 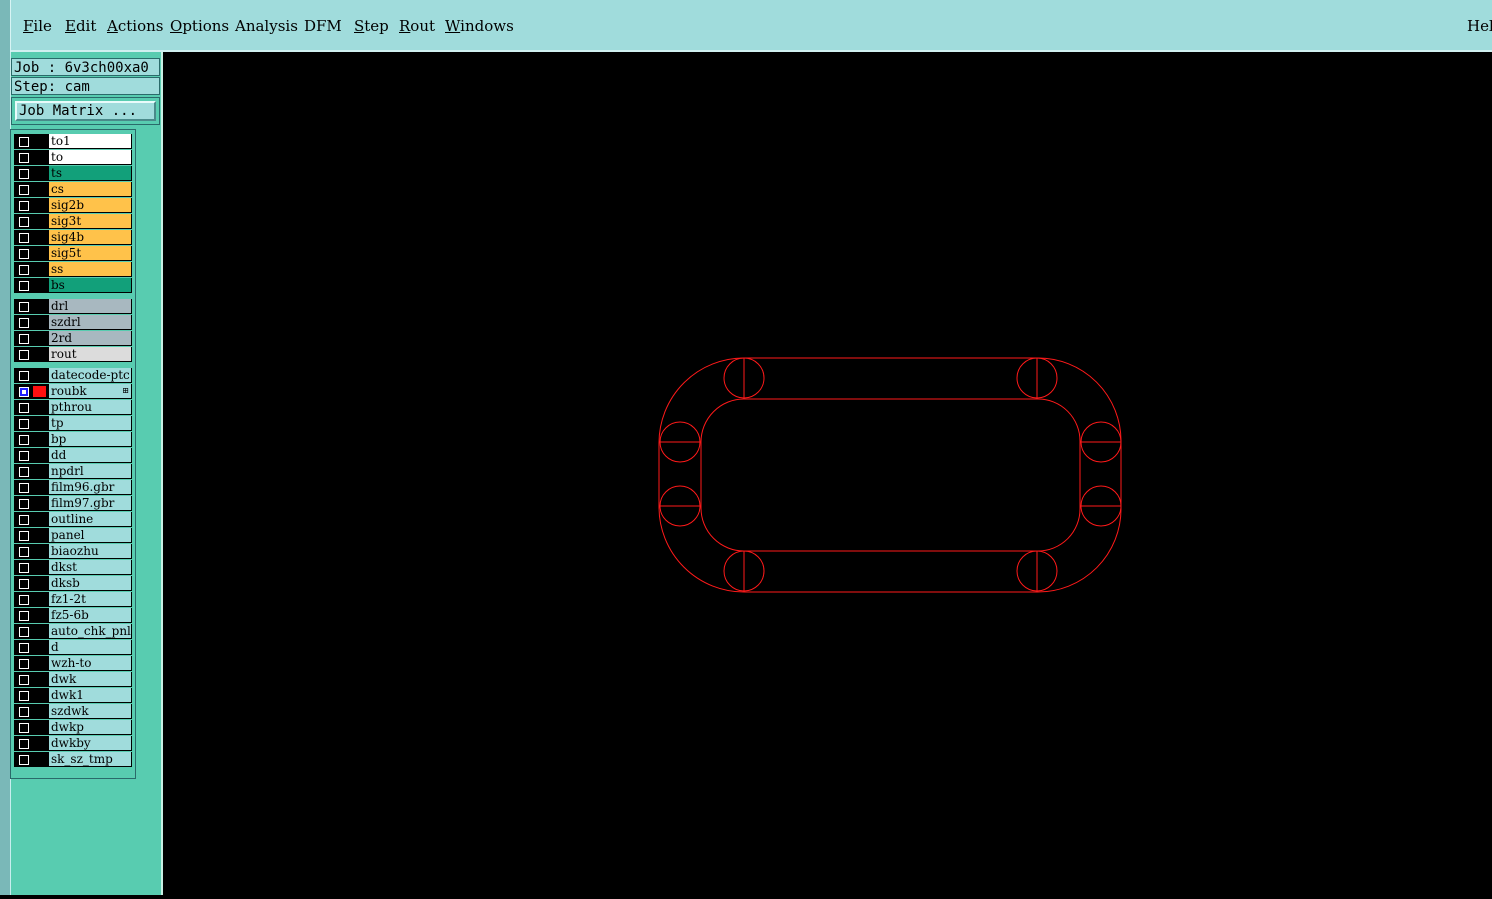 What do you see at coordinates (73, 205) in the screenshot?
I see `layer-row: sig2b` at bounding box center [73, 205].